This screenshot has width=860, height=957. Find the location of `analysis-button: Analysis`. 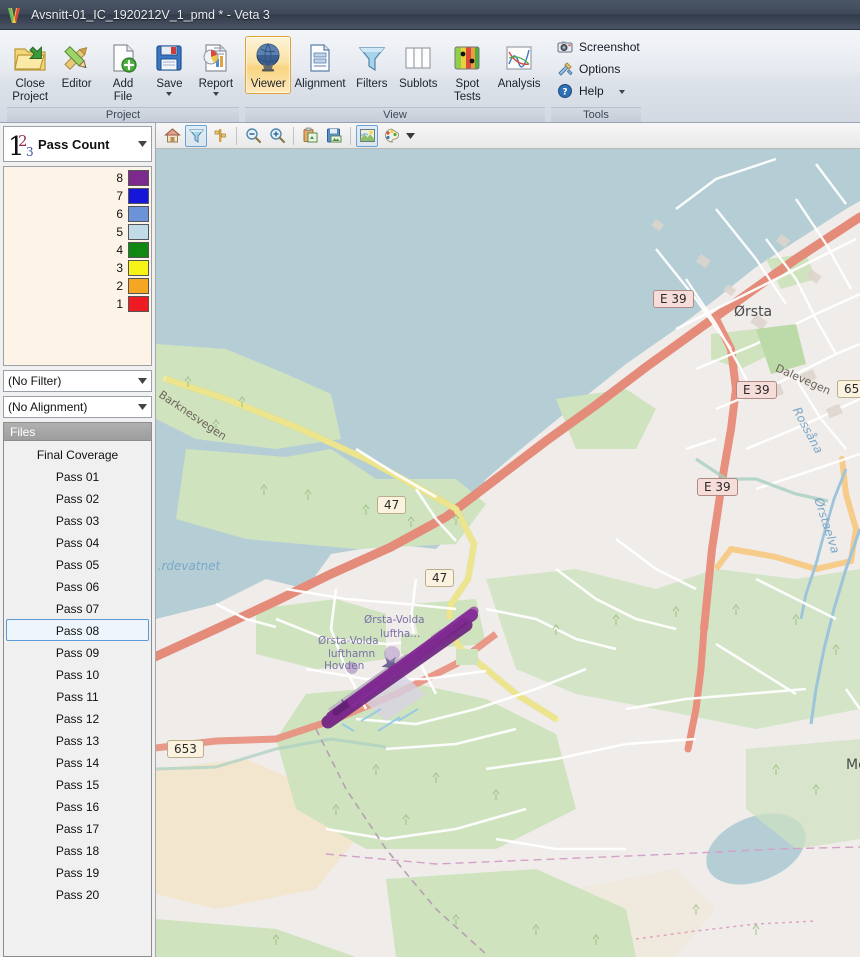

analysis-button: Analysis is located at coordinates (519, 65).